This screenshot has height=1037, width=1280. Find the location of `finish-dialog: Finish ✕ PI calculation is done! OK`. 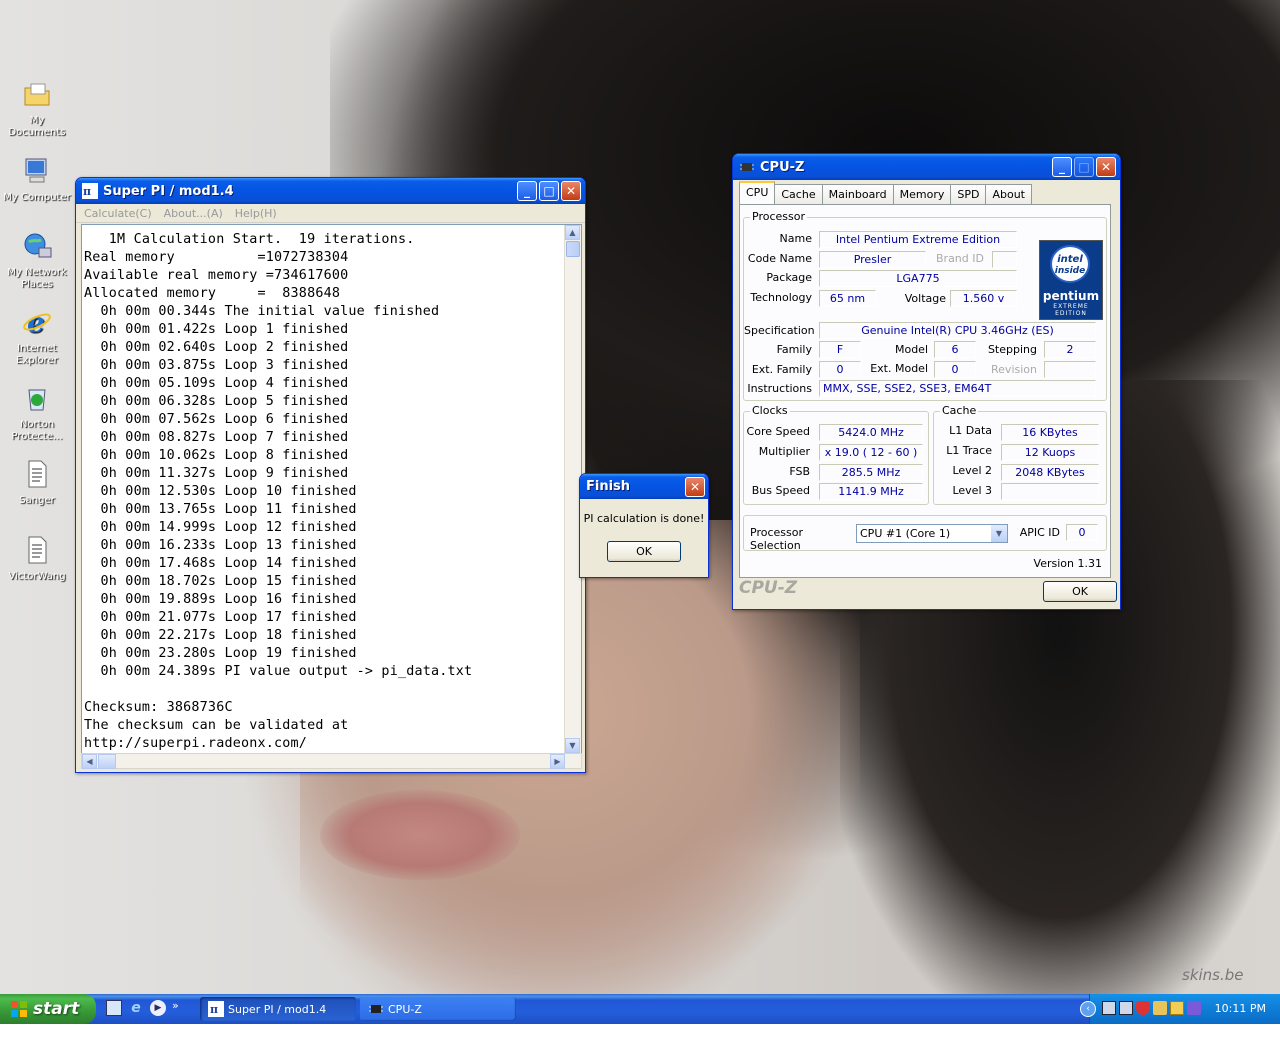

finish-dialog: Finish ✕ PI calculation is done! OK is located at coordinates (644, 525).